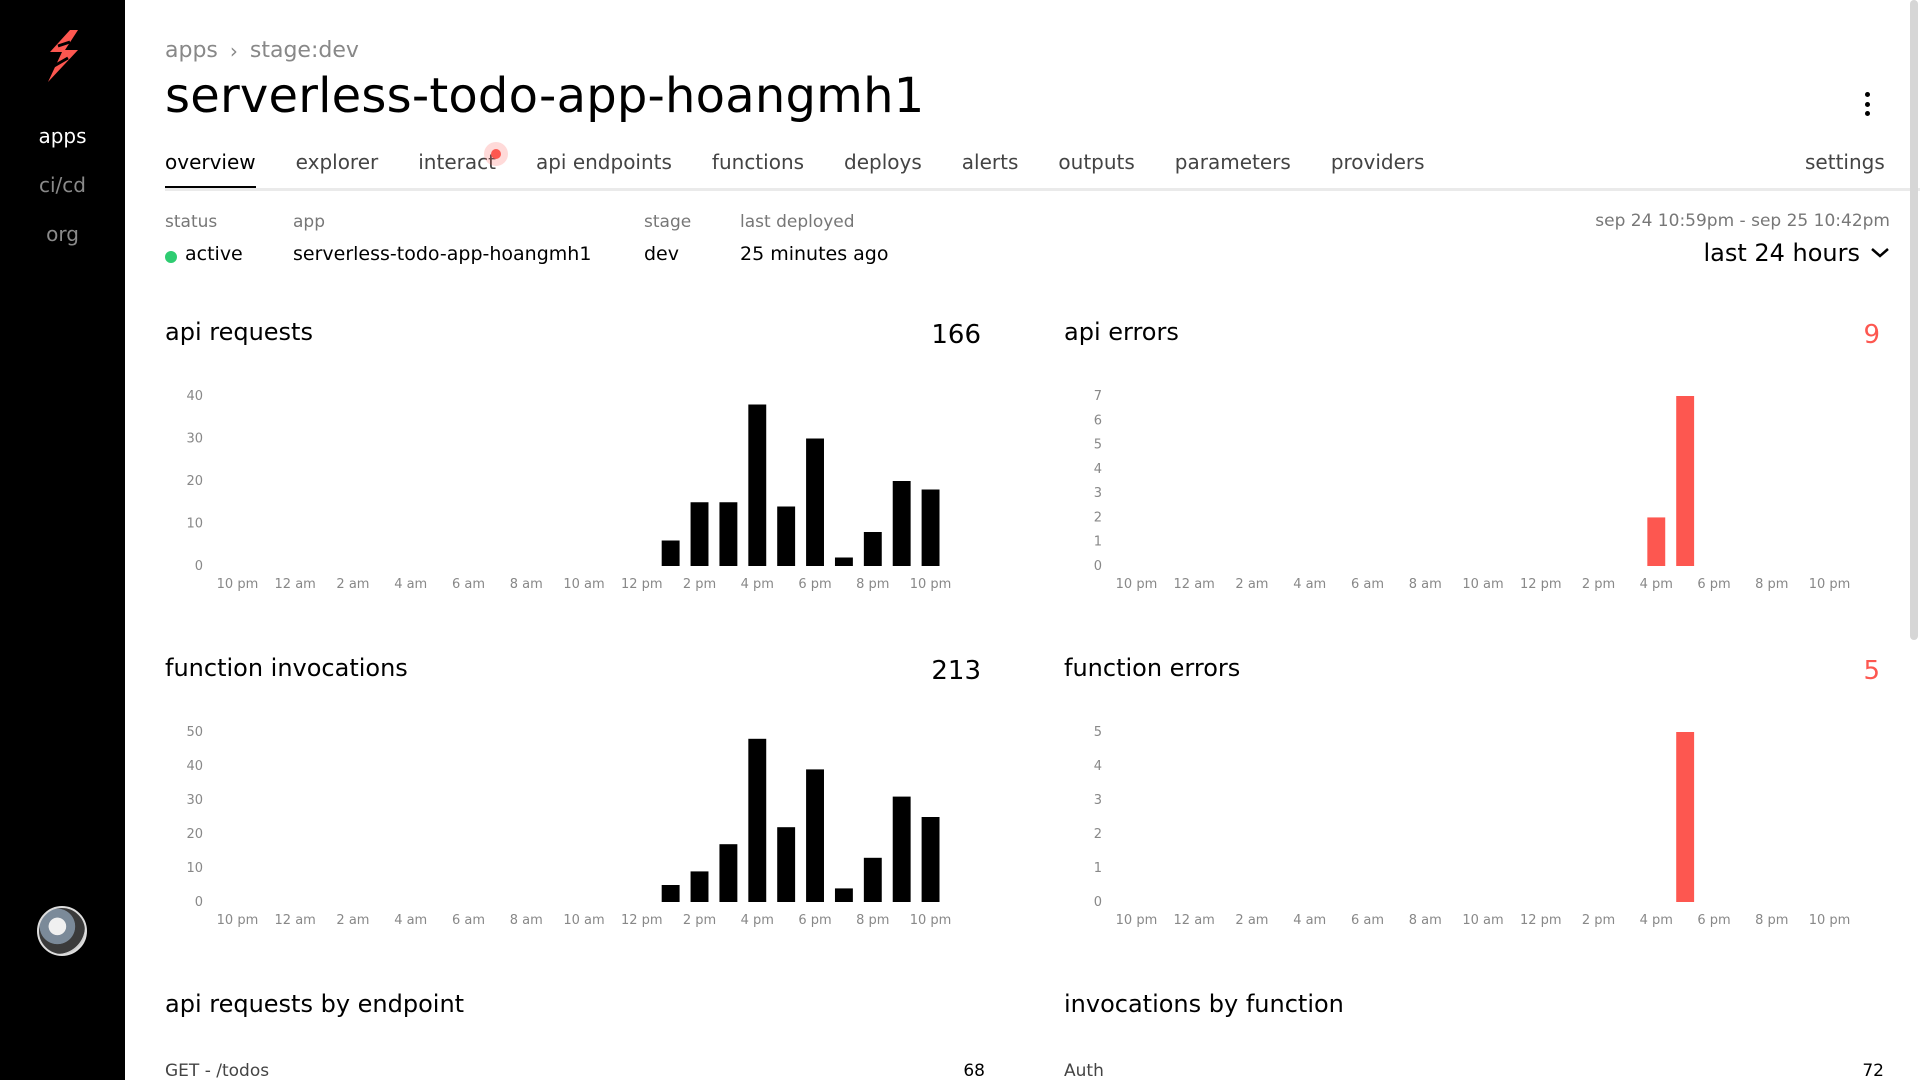  Describe the element at coordinates (239, 332) in the screenshot. I see `api-requests-title: api requests` at that location.